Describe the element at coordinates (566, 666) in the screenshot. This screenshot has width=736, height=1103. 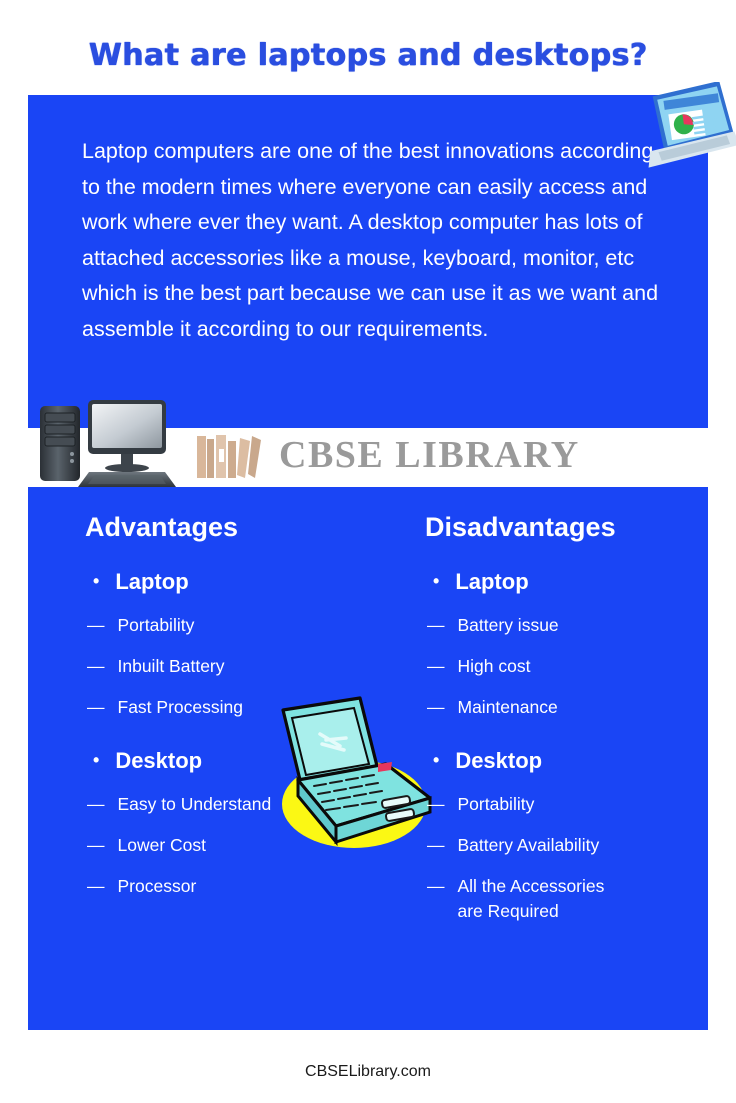
I see `list-item: — High cost` at that location.